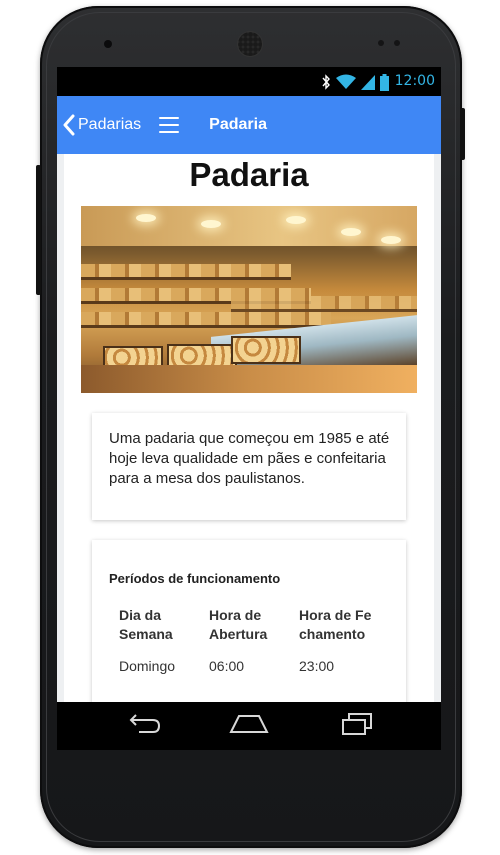 This screenshot has height=855, width=500. I want to click on home-icon, so click(249, 724).